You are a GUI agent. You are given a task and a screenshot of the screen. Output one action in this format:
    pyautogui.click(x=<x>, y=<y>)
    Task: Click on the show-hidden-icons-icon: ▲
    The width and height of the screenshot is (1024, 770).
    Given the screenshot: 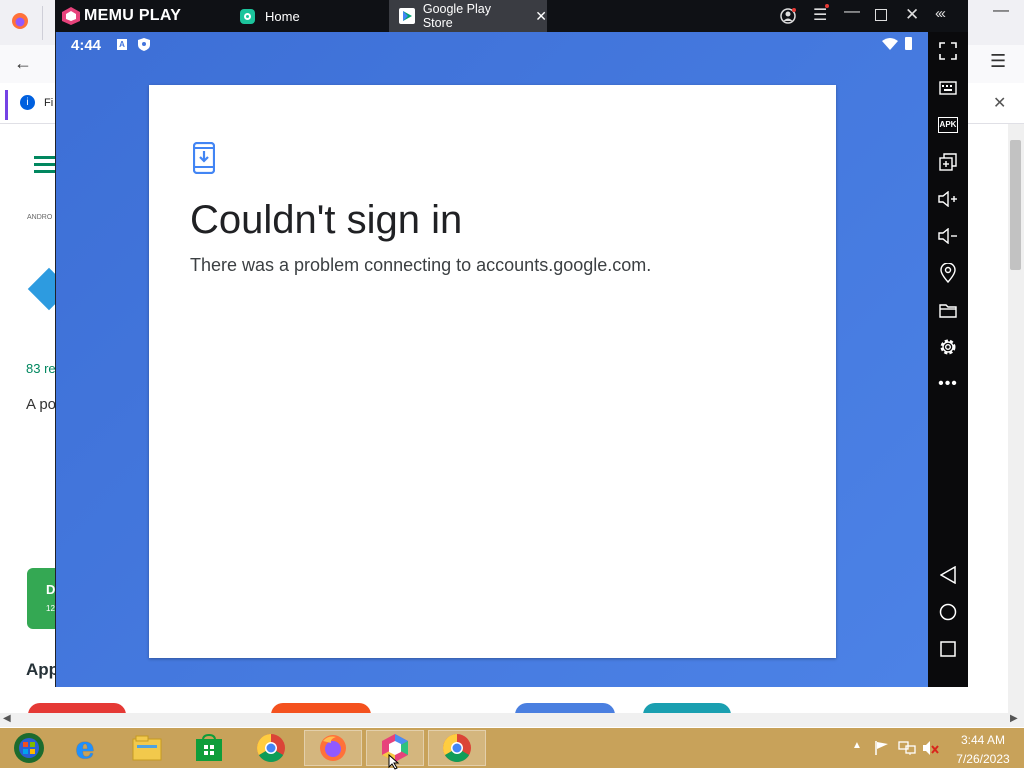 What is the action you would take?
    pyautogui.click(x=857, y=745)
    